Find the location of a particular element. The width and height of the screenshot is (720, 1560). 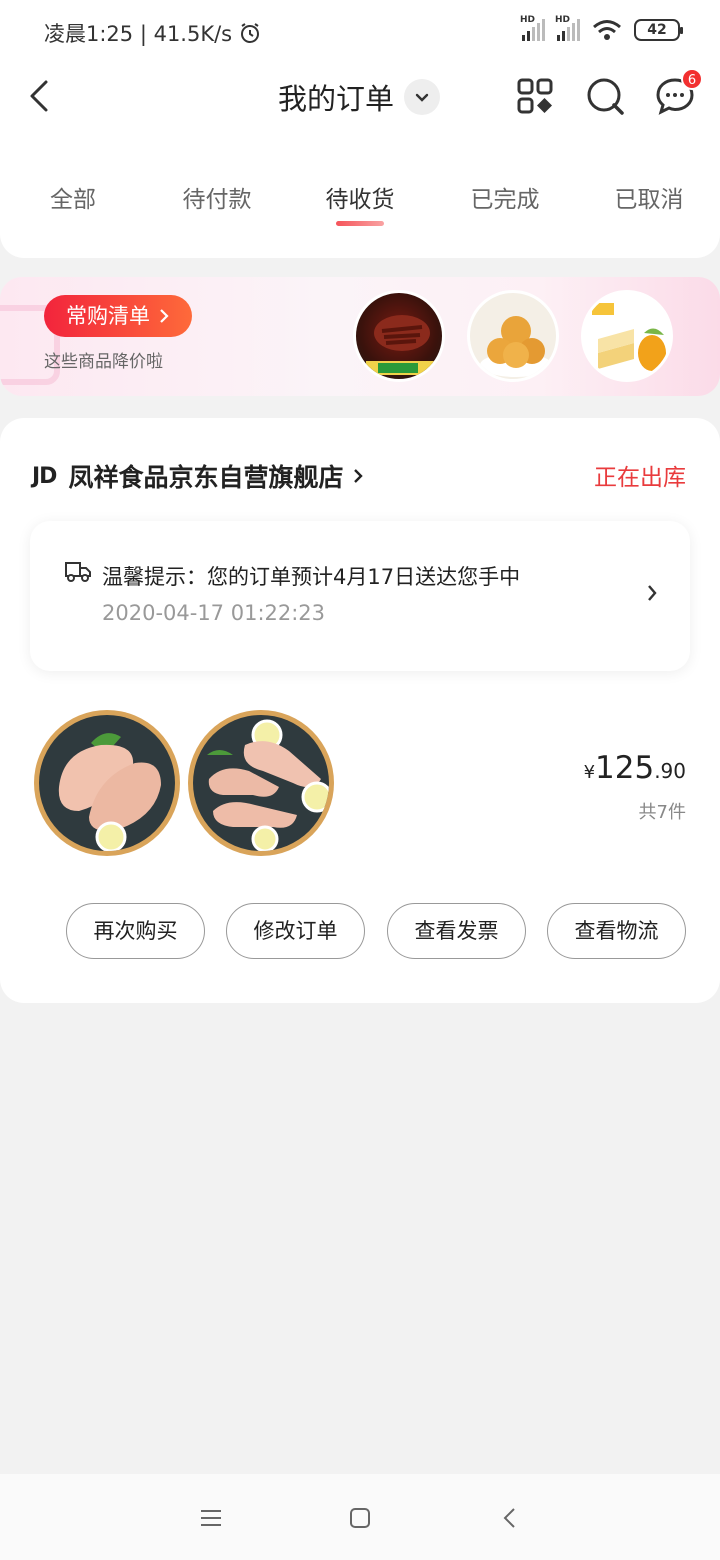

shop-link: JD 凤祥食品京东自营旗舰店 is located at coordinates (198, 476).